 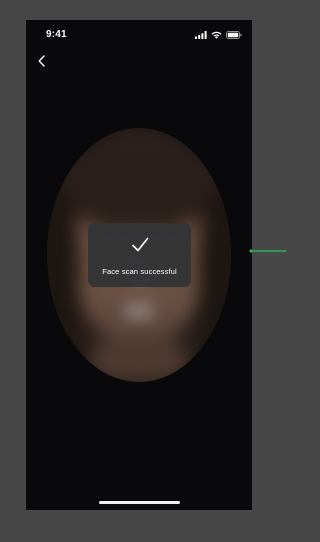 What do you see at coordinates (201, 34) in the screenshot?
I see `signal-icon` at bounding box center [201, 34].